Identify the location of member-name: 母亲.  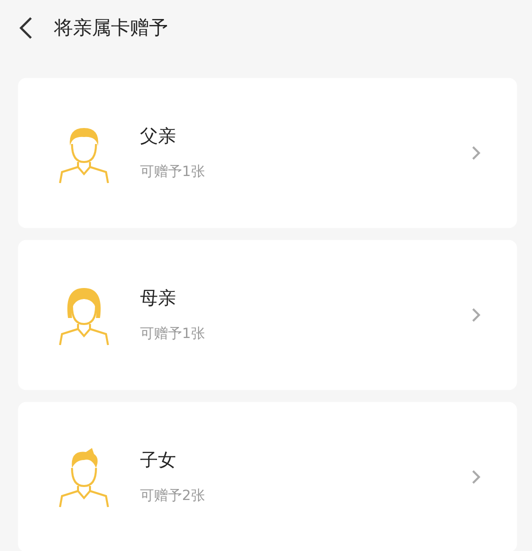
(158, 299).